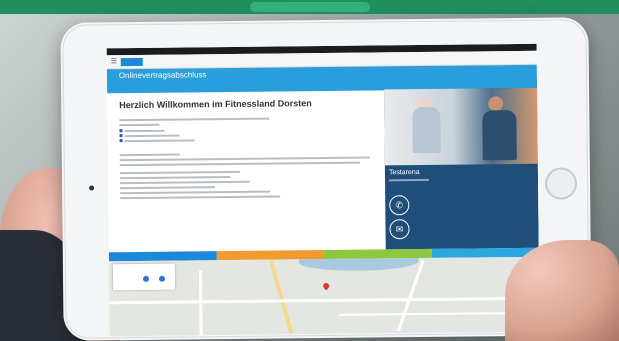  Describe the element at coordinates (561, 183) in the screenshot. I see `home-button` at that location.